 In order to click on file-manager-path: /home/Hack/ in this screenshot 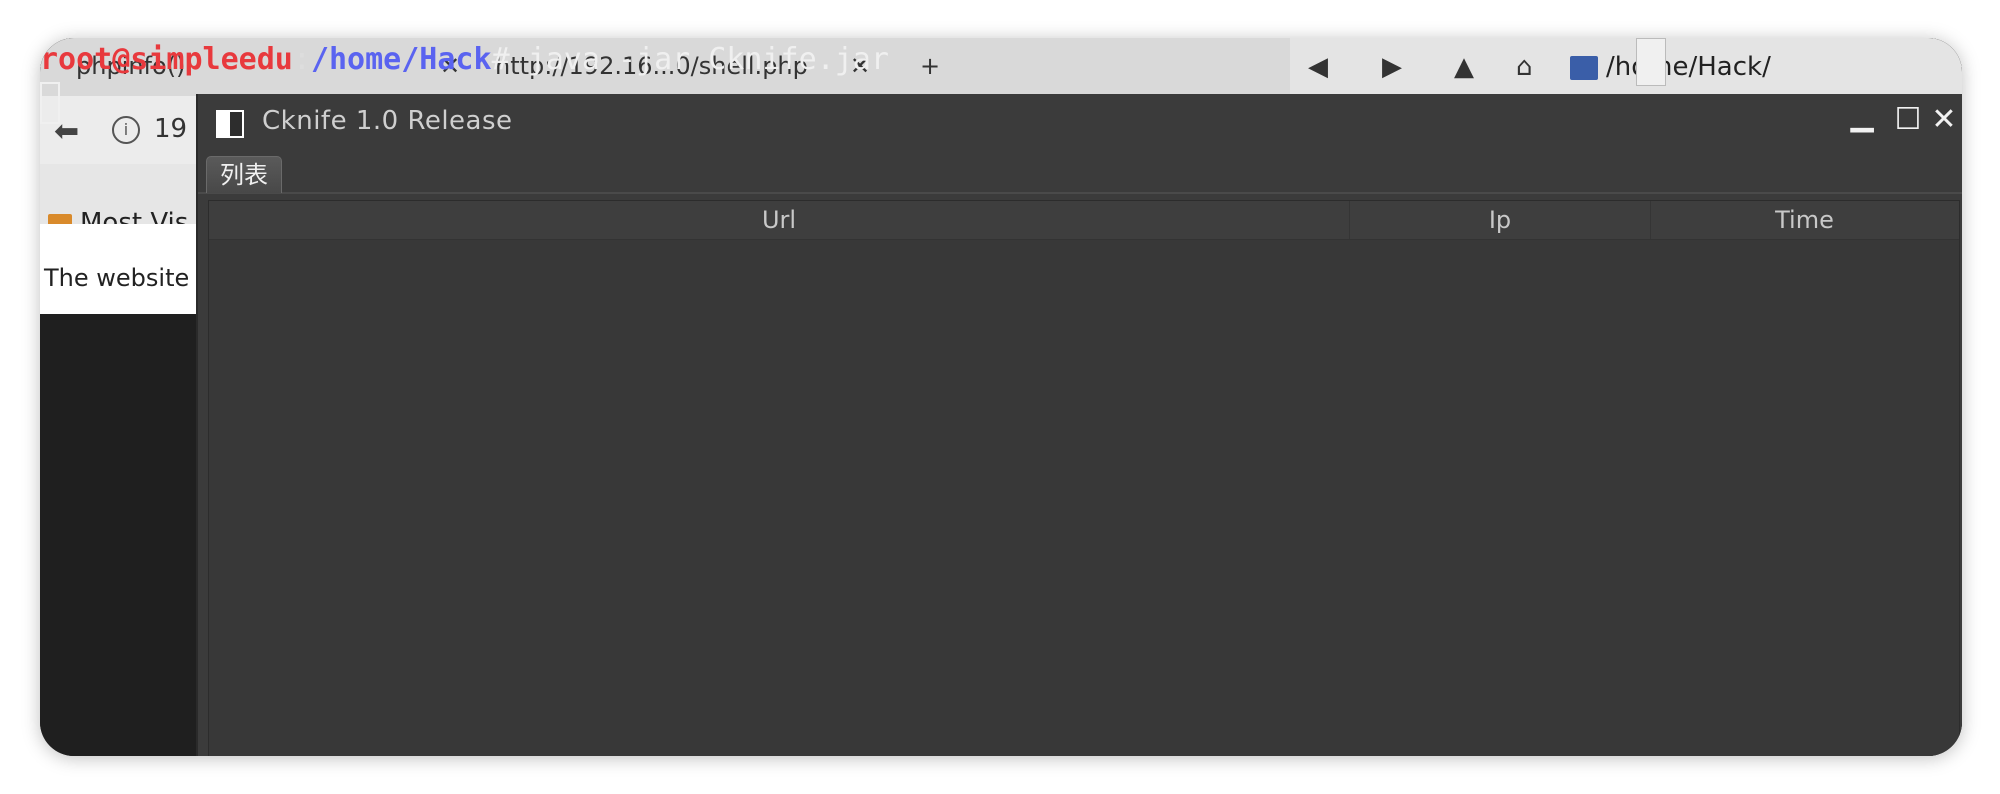, I will do `click(1688, 67)`.